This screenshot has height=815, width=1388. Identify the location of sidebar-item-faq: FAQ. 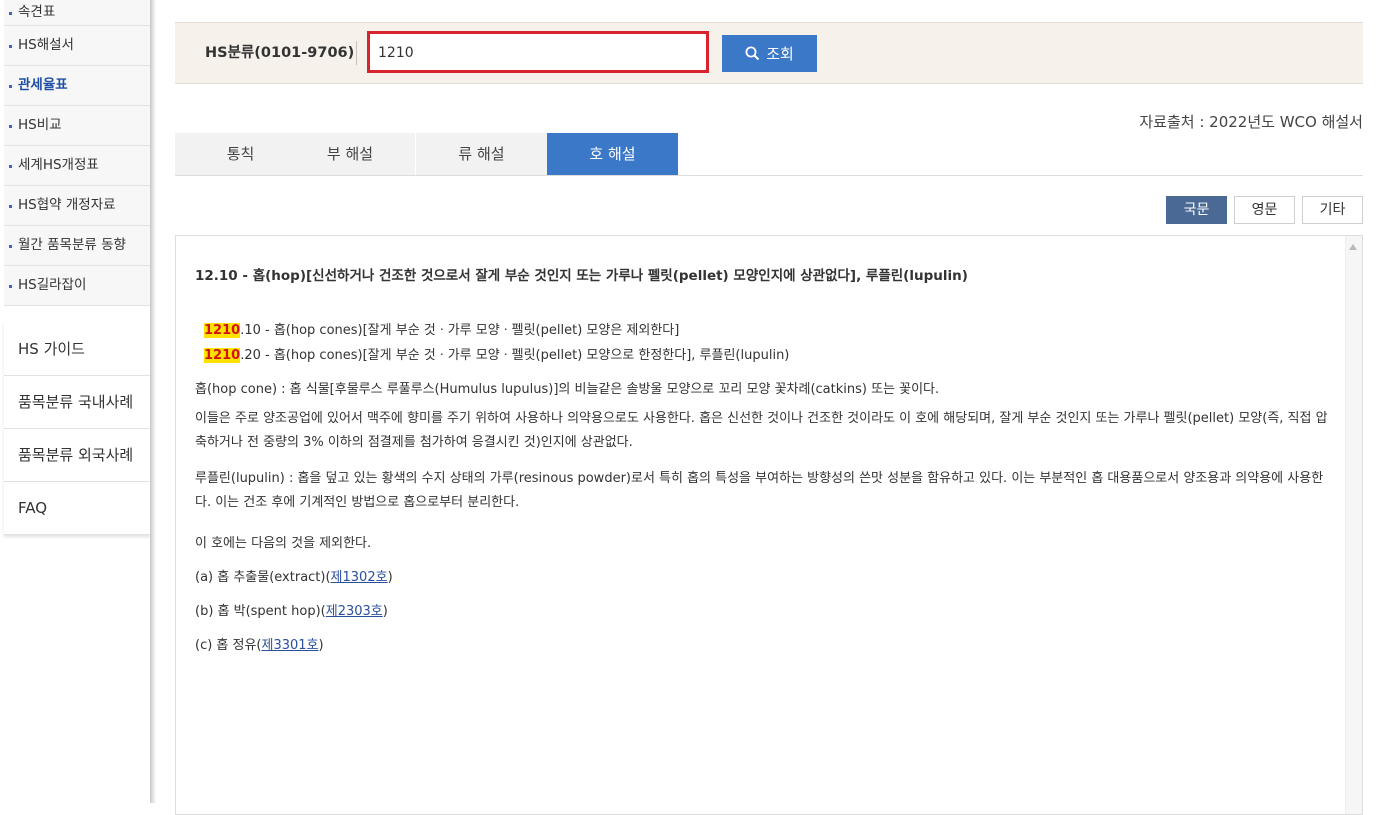
(77, 508).